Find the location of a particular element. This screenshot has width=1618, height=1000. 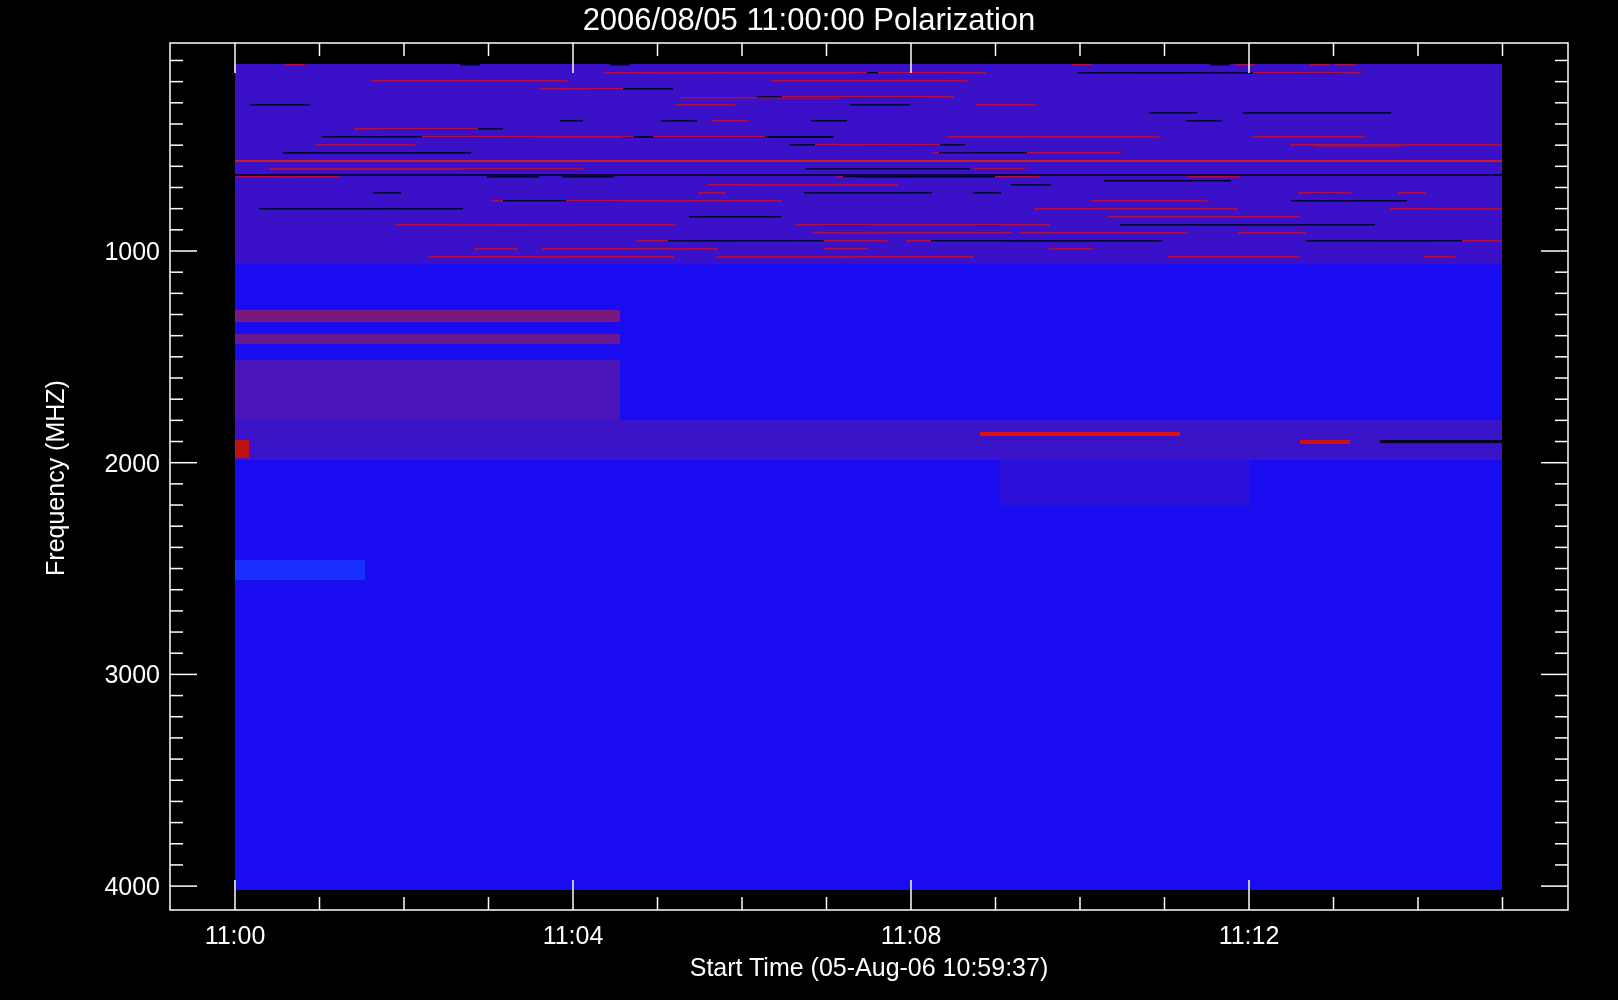

tick-label: 11:00 is located at coordinates (235, 935).